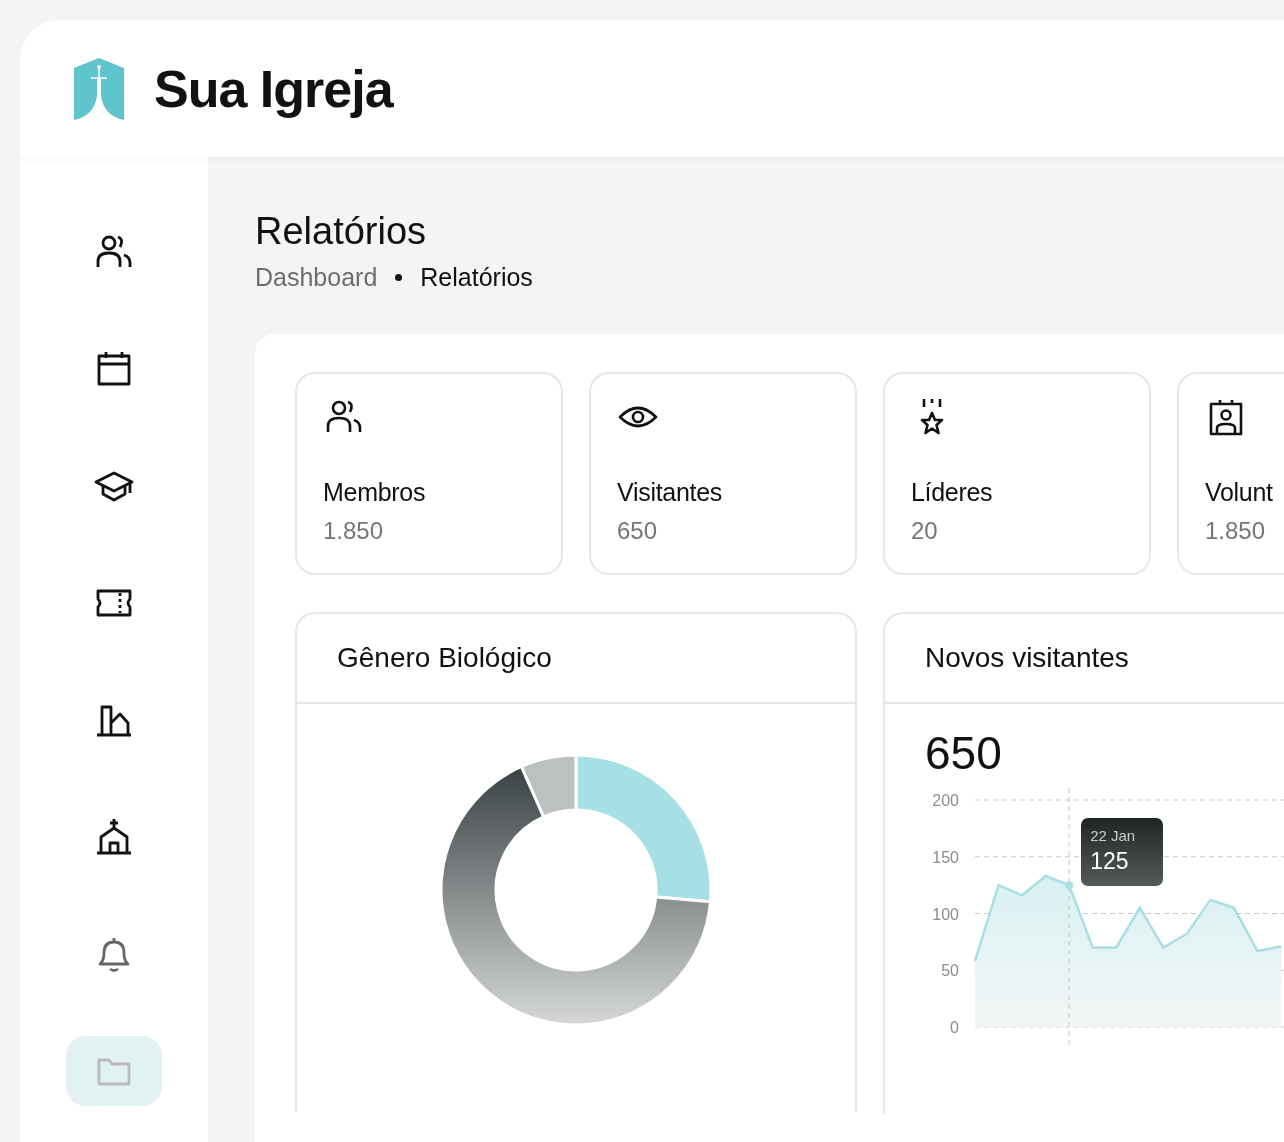 The image size is (1284, 1142). What do you see at coordinates (925, 531) in the screenshot?
I see `stat-value: 20` at bounding box center [925, 531].